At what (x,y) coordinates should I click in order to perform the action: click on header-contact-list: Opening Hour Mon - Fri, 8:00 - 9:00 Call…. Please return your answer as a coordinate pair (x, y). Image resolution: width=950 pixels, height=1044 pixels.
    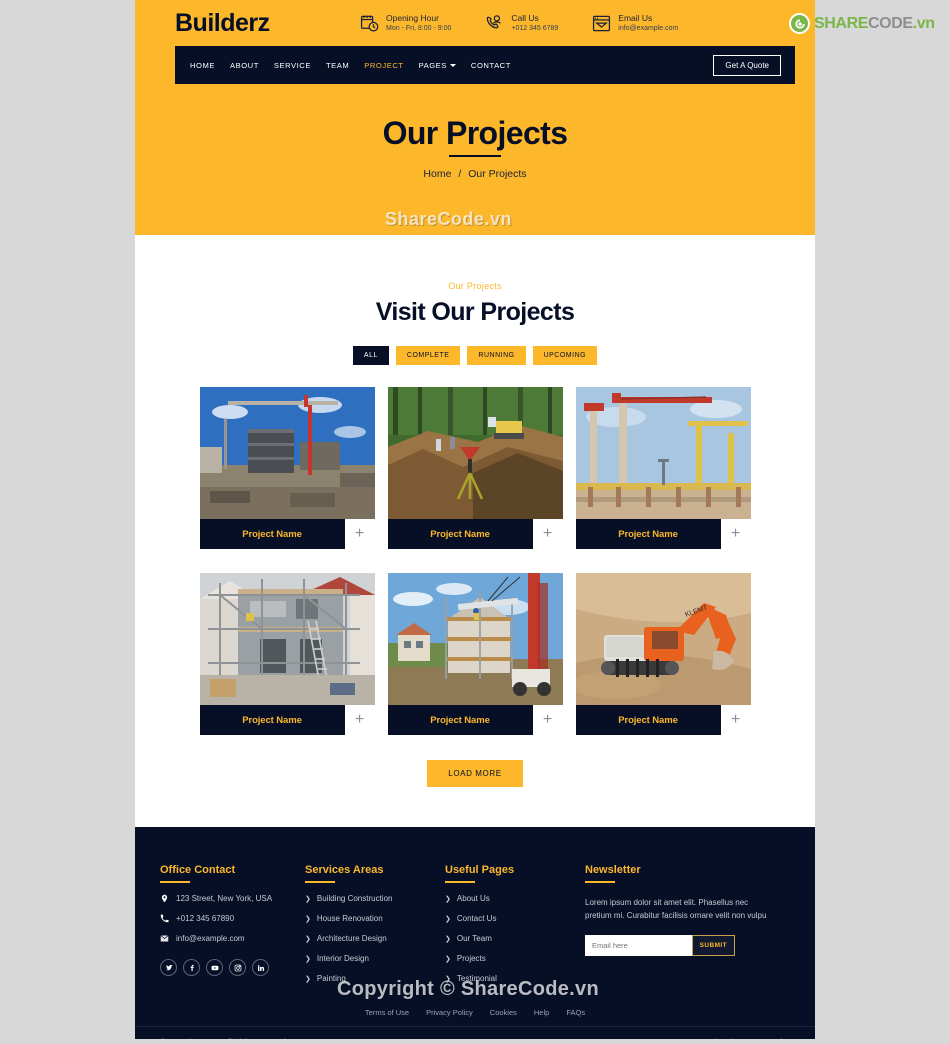
    Looking at the image, I should click on (519, 23).